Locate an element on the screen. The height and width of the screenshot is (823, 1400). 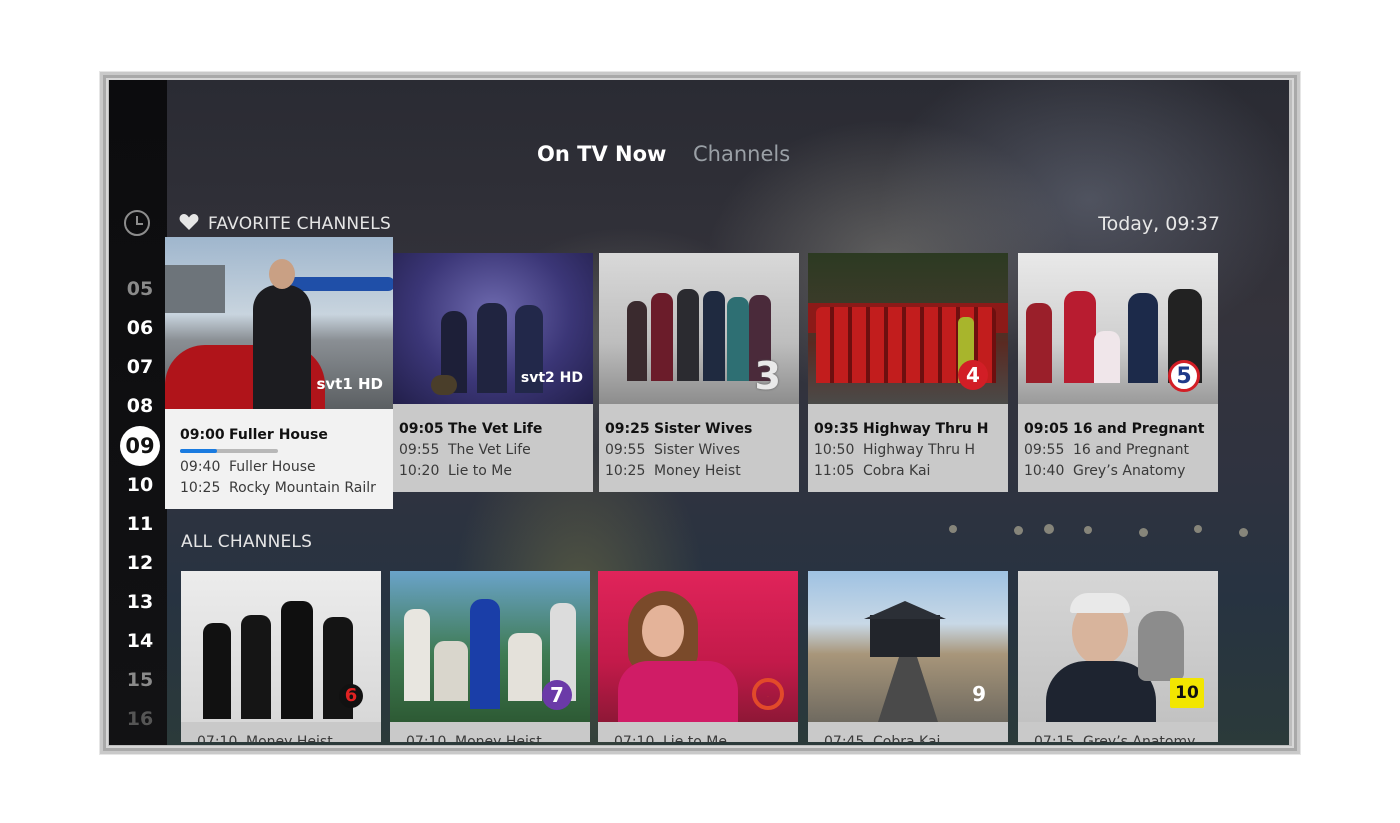
program-title: Sister Wives is located at coordinates (703, 429).